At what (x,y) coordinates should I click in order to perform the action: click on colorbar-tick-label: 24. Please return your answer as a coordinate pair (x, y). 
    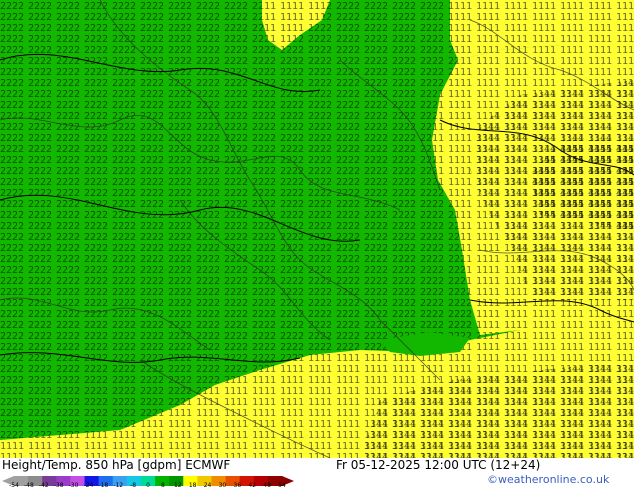
    Looking at the image, I should click on (207, 485).